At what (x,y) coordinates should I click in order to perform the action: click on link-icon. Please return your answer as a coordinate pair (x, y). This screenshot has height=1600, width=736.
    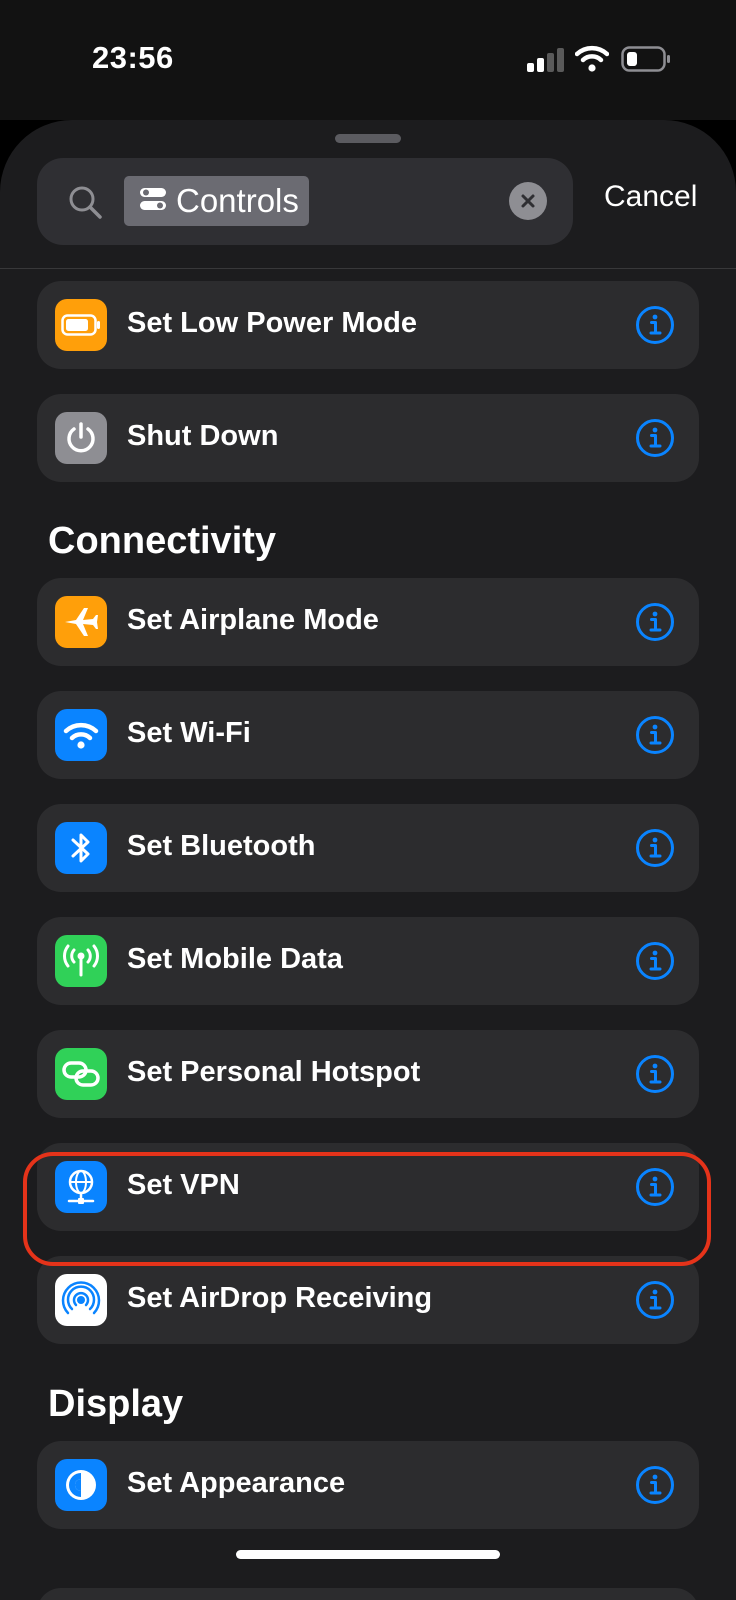
    Looking at the image, I should click on (81, 1074).